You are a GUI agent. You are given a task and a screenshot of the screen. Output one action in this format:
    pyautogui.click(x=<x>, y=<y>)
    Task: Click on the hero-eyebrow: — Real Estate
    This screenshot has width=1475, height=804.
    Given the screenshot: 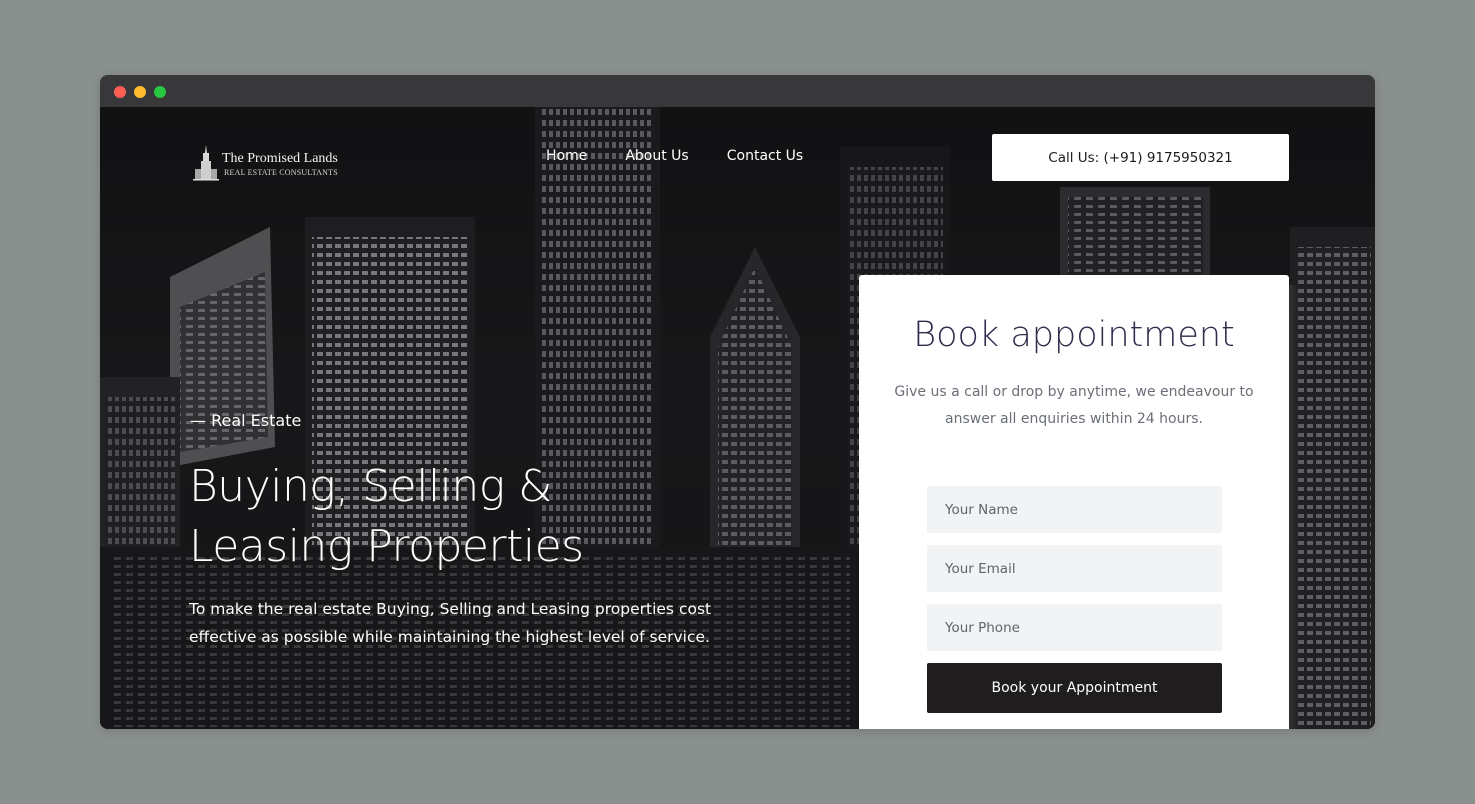 What is the action you would take?
    pyautogui.click(x=246, y=420)
    